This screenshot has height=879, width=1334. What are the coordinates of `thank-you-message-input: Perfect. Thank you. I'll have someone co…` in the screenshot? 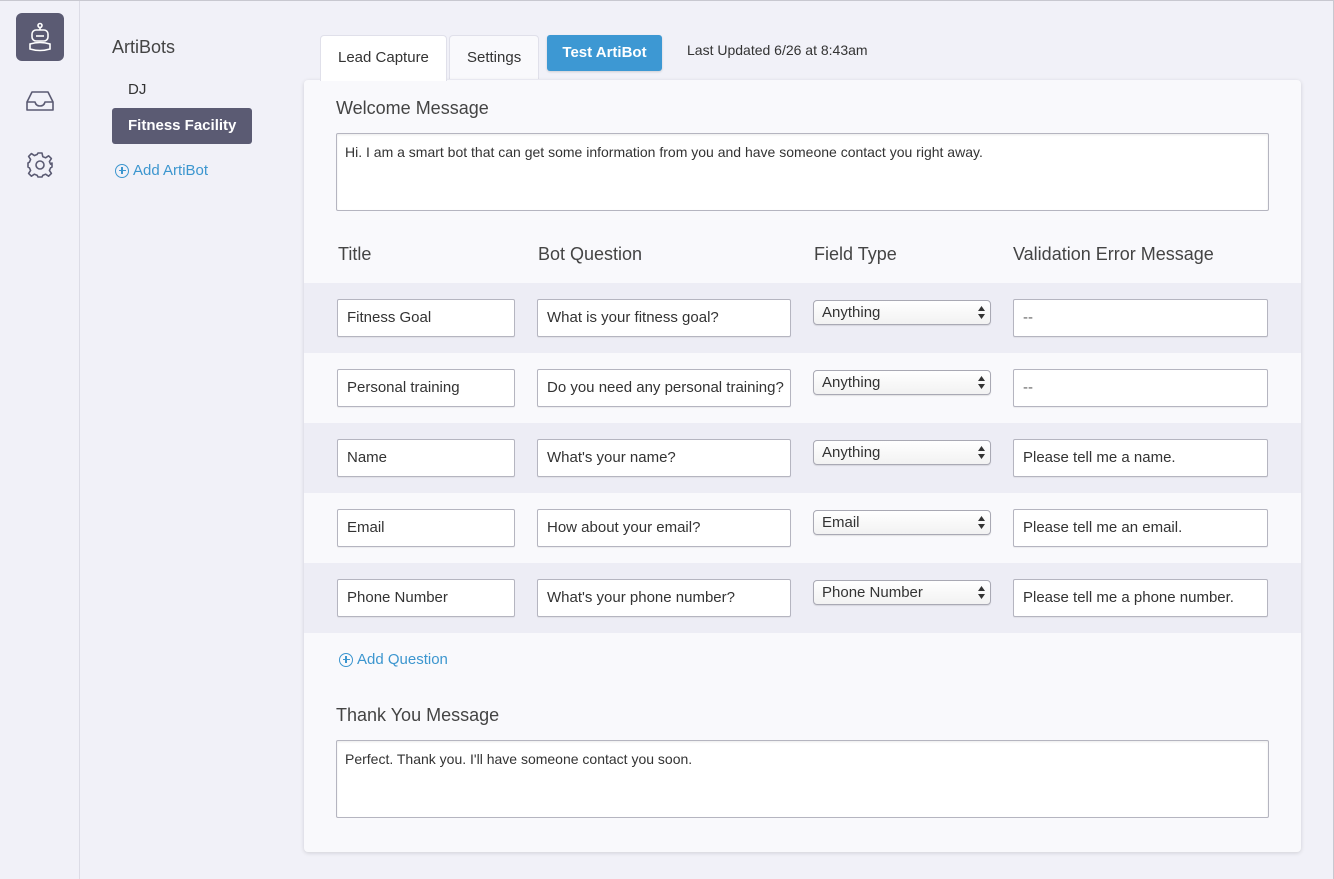 It's located at (802, 779).